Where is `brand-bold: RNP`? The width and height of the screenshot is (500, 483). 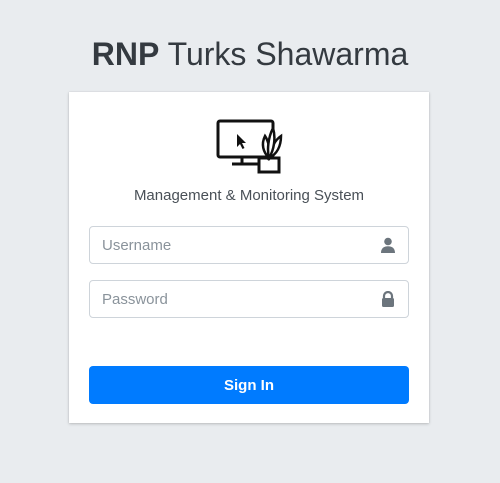 brand-bold: RNP is located at coordinates (125, 54).